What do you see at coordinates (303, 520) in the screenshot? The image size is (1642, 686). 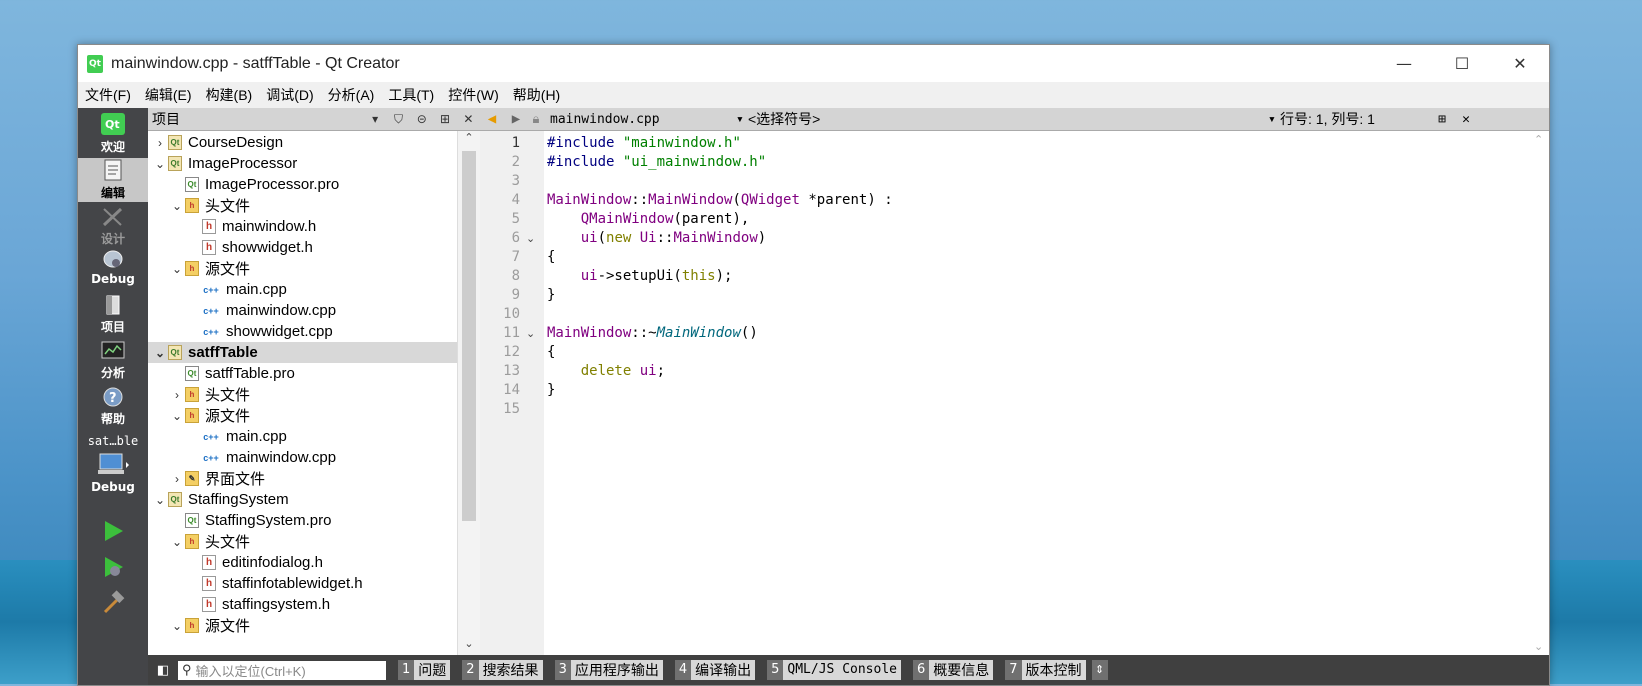 I see `tree-file-item: Qt StaffingSystem.pro` at bounding box center [303, 520].